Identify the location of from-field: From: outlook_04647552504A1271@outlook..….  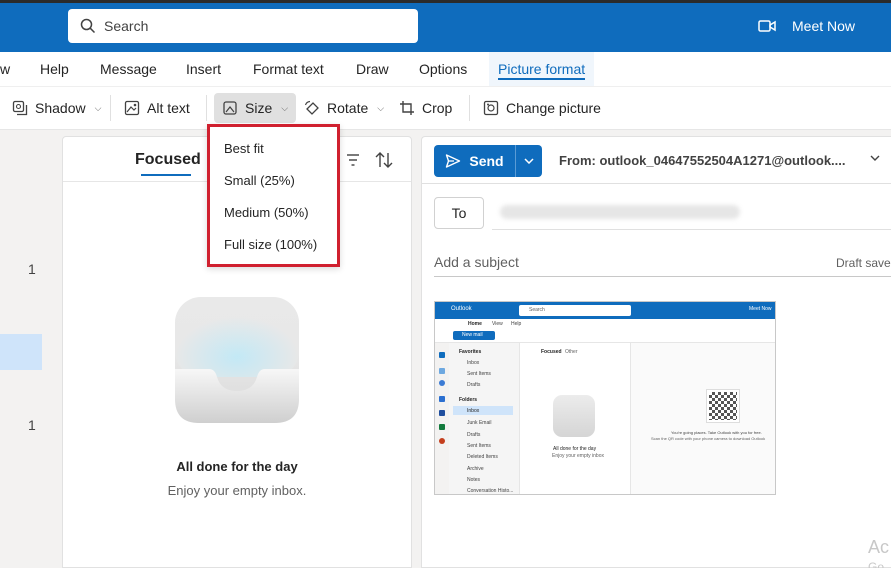
(702, 160).